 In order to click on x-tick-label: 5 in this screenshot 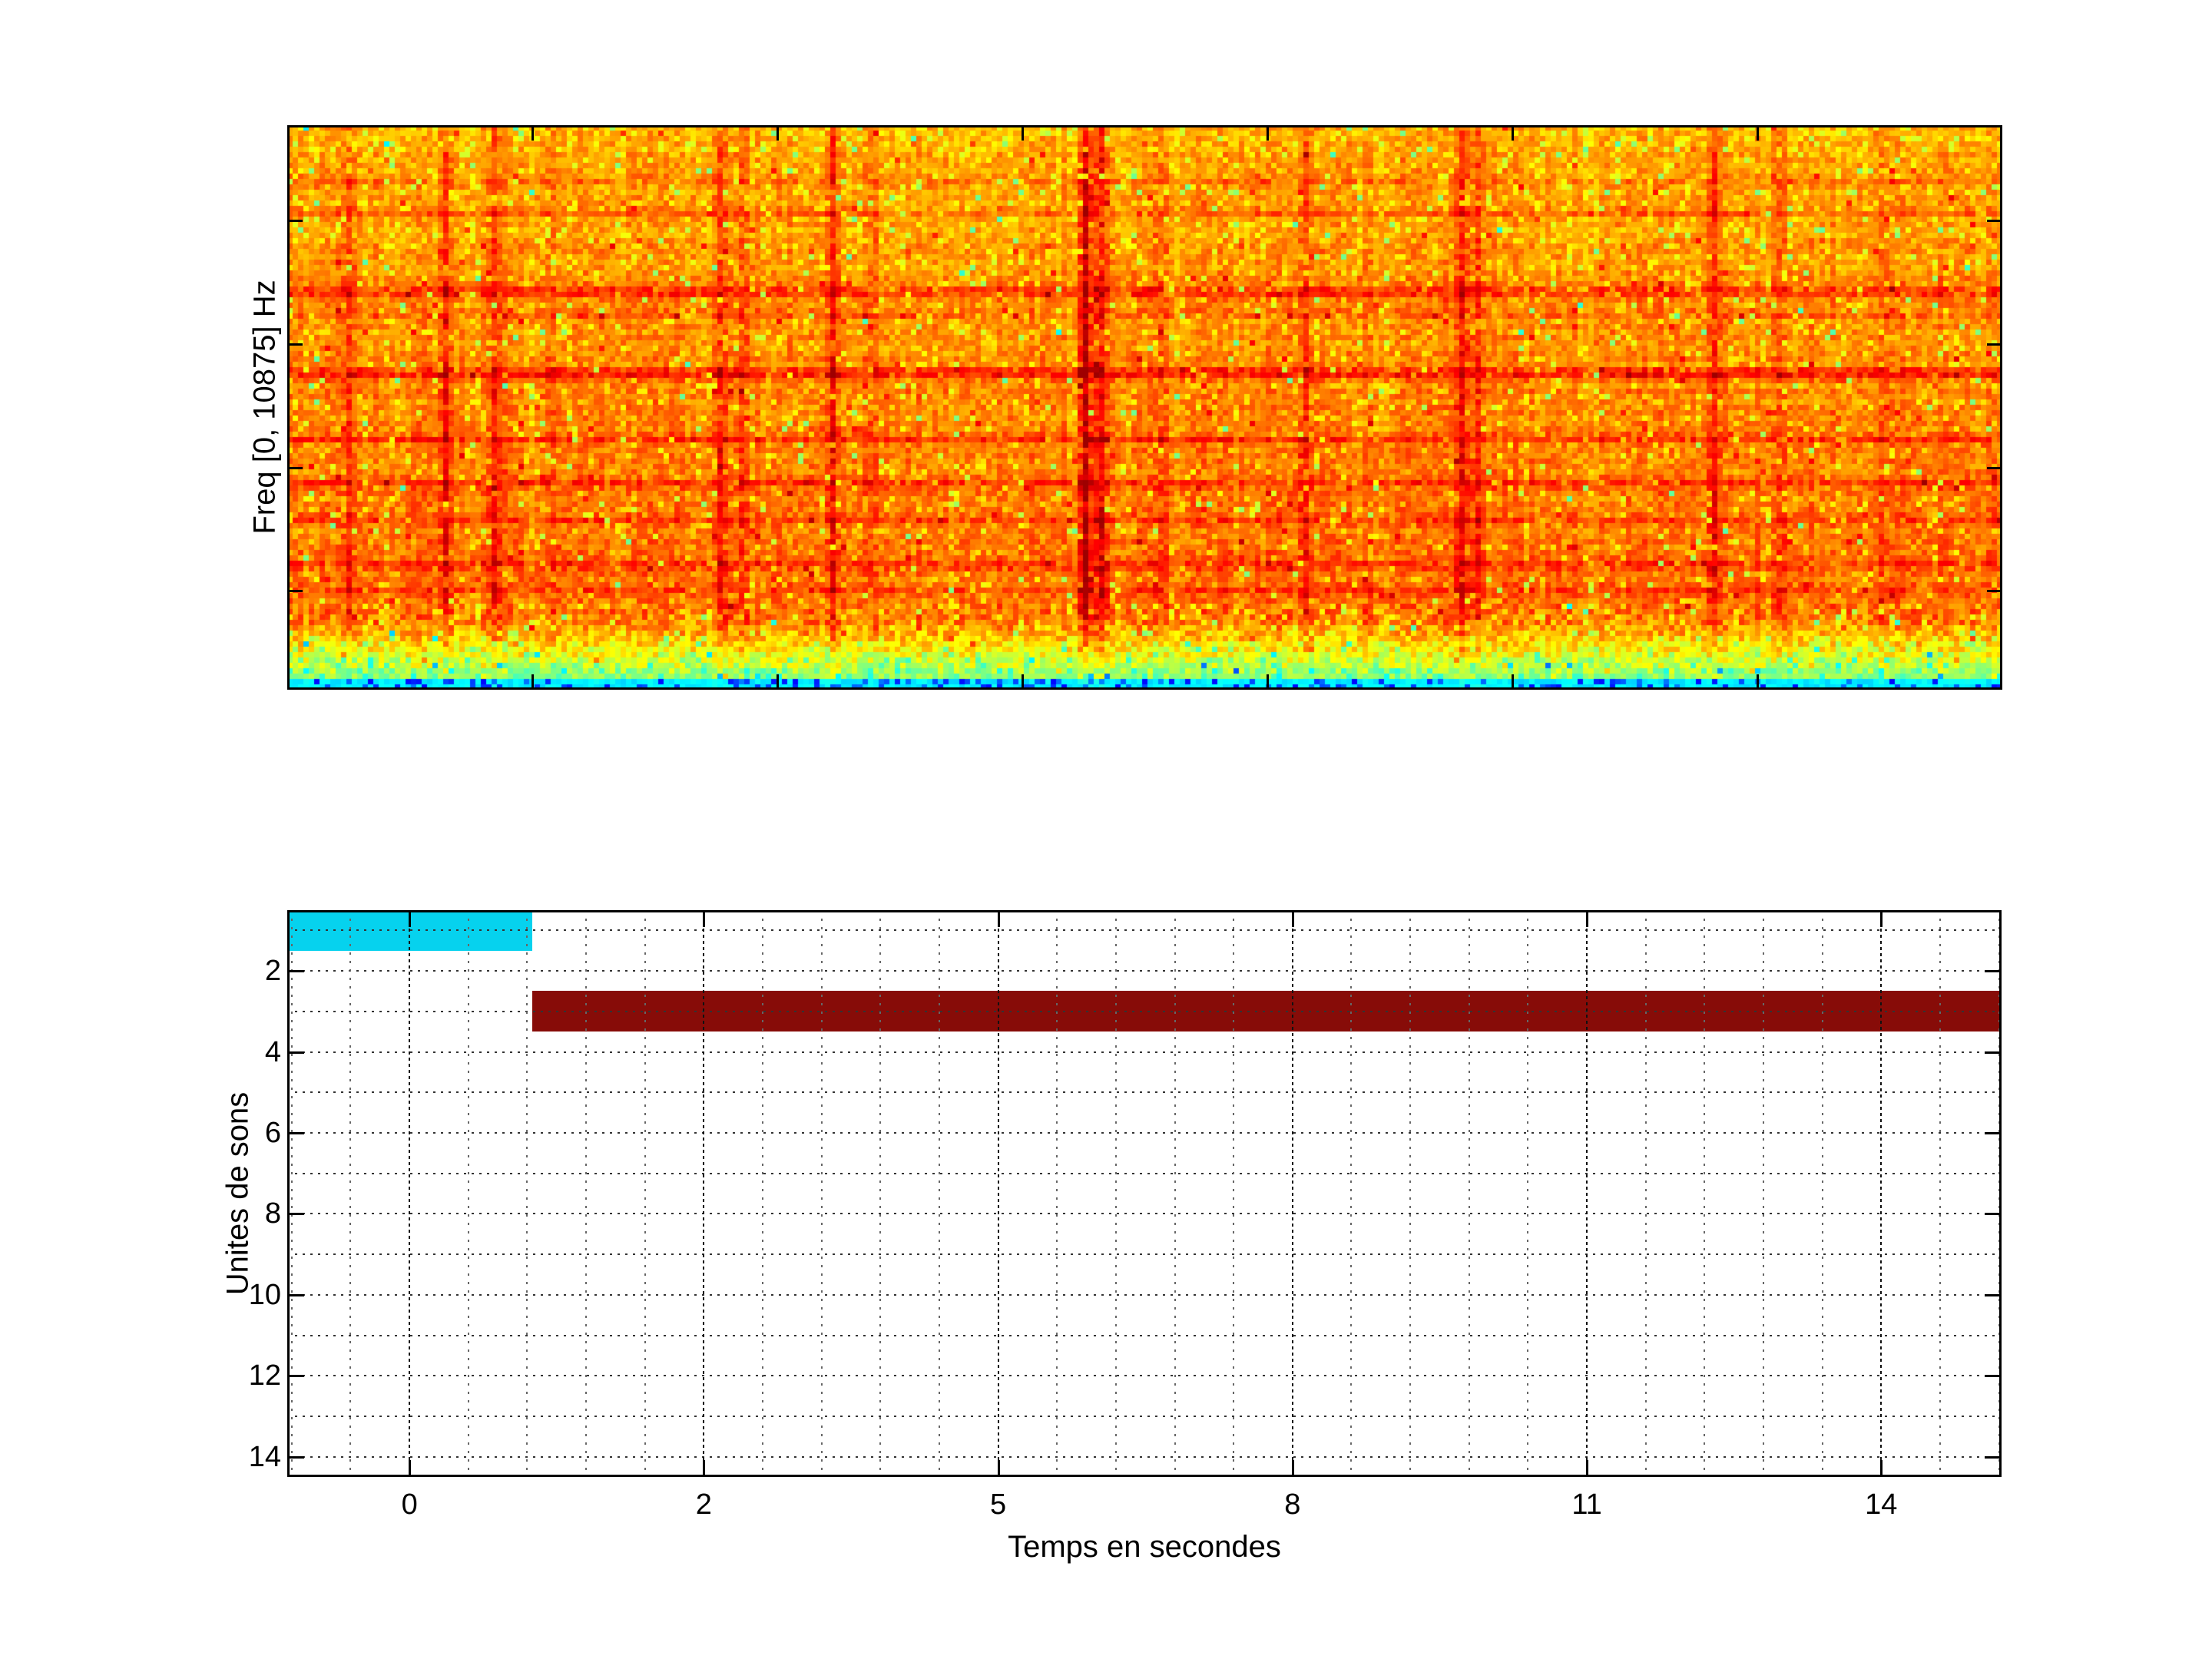, I will do `click(998, 1505)`.